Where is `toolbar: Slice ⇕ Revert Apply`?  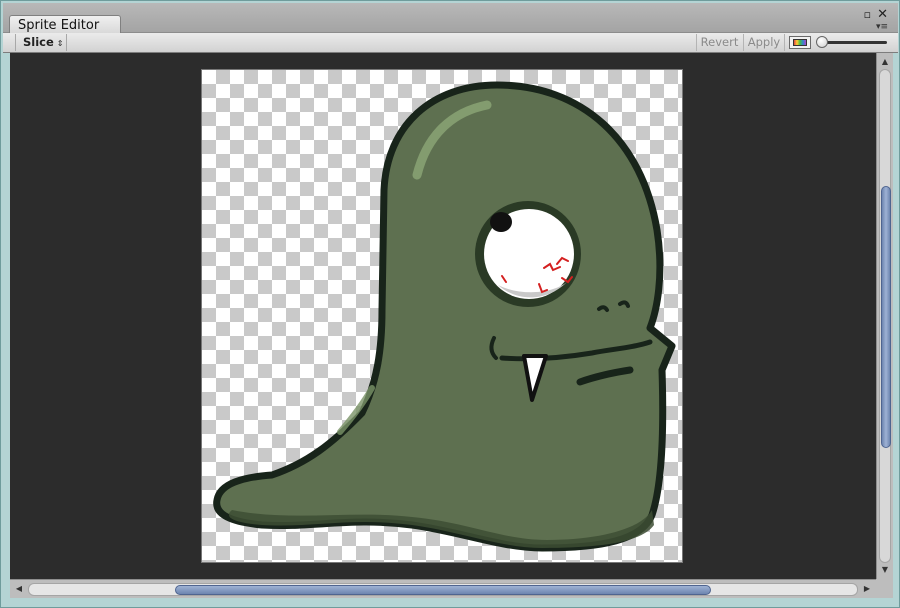 toolbar: Slice ⇕ Revert Apply is located at coordinates (450, 43).